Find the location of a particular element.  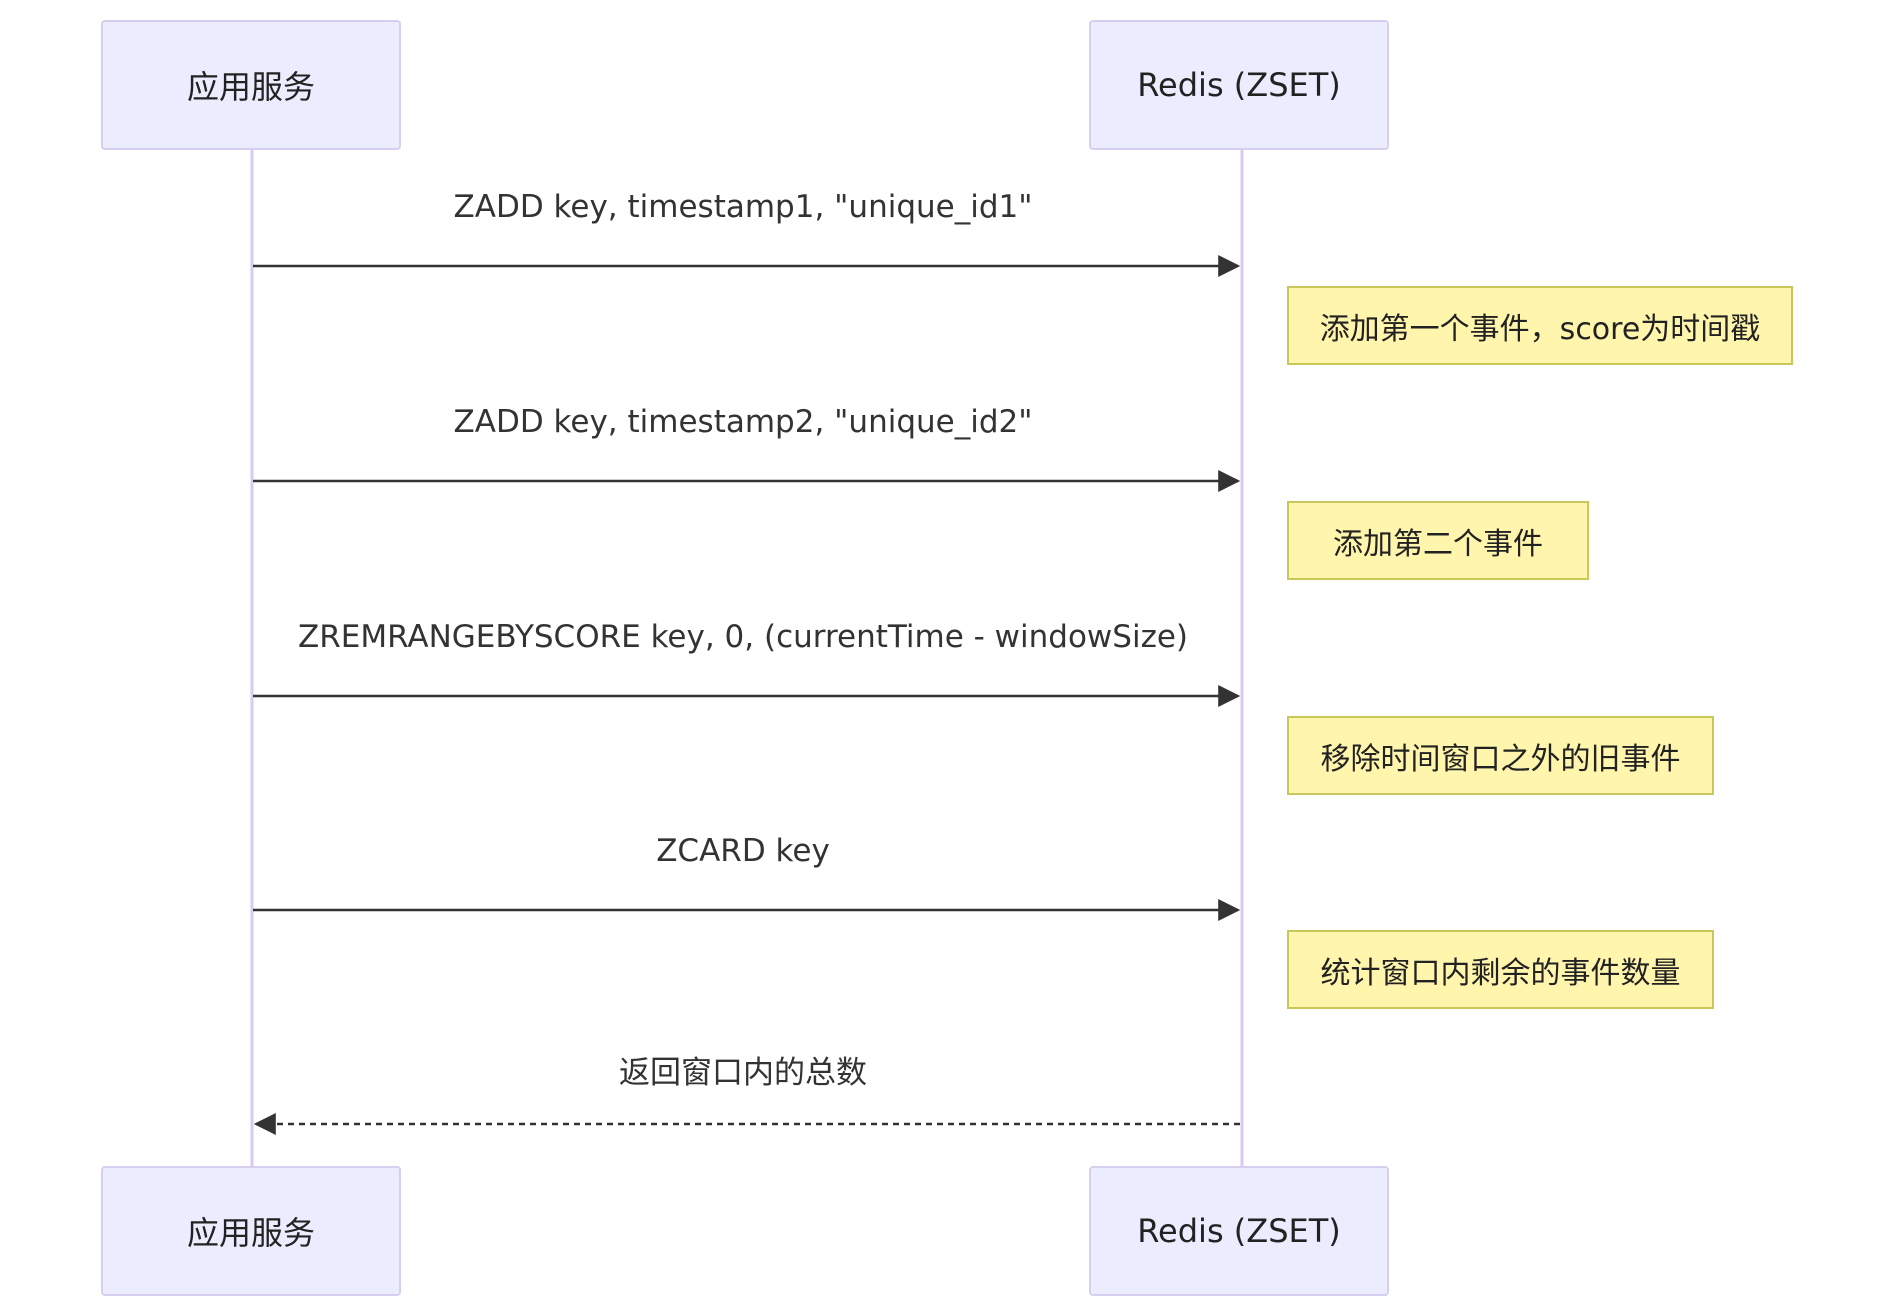

participant-app-bottom: 应用服务 is located at coordinates (251, 1231).